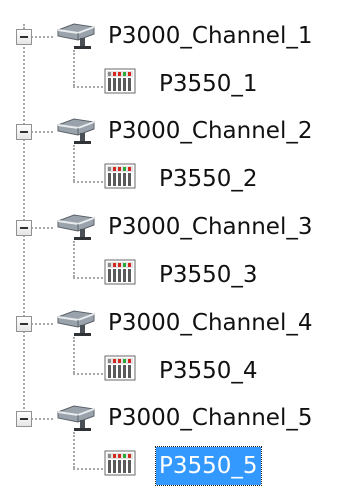 The width and height of the screenshot is (355, 497). I want to click on module-label: P3550_3, so click(208, 275).